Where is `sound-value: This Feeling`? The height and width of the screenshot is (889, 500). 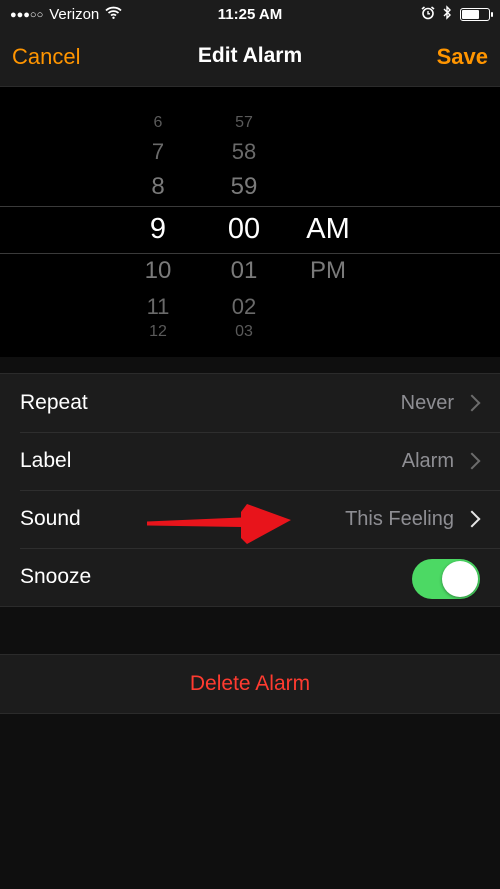 sound-value: This Feeling is located at coordinates (399, 519).